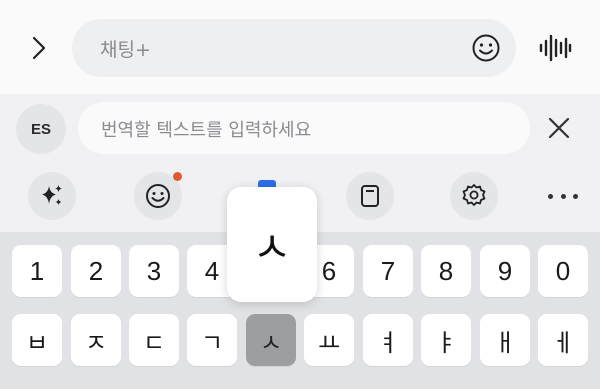  What do you see at coordinates (446, 340) in the screenshot?
I see `key-ya: ㅑ` at bounding box center [446, 340].